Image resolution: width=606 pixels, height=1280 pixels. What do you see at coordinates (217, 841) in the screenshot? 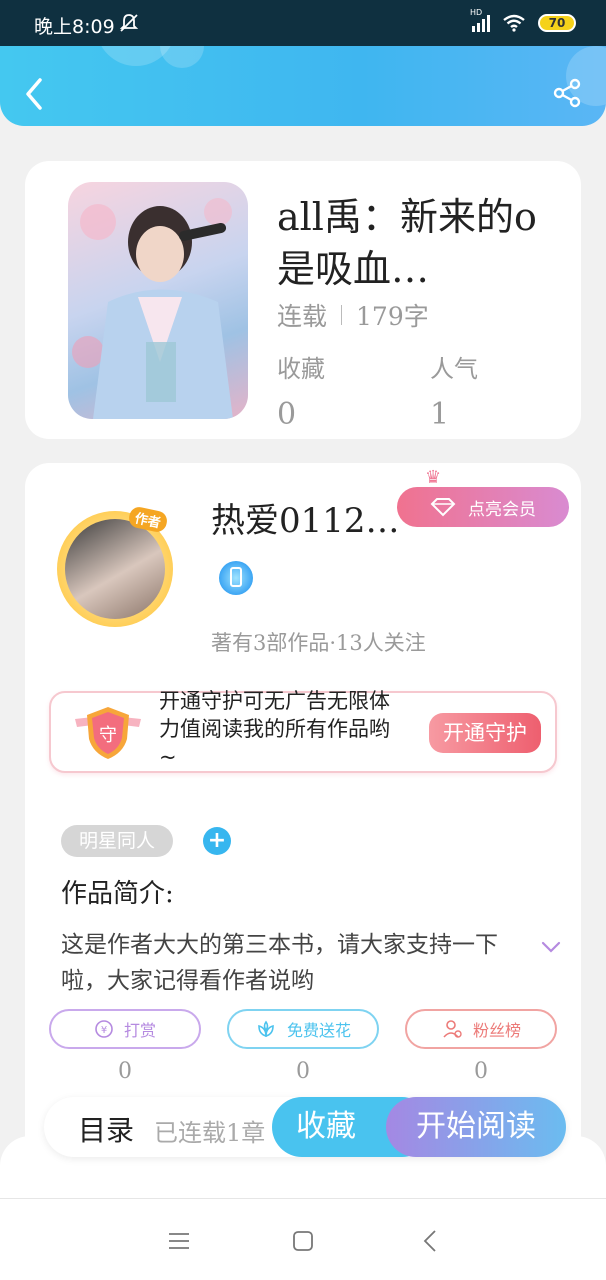
I see `add-tag-button: +` at bounding box center [217, 841].